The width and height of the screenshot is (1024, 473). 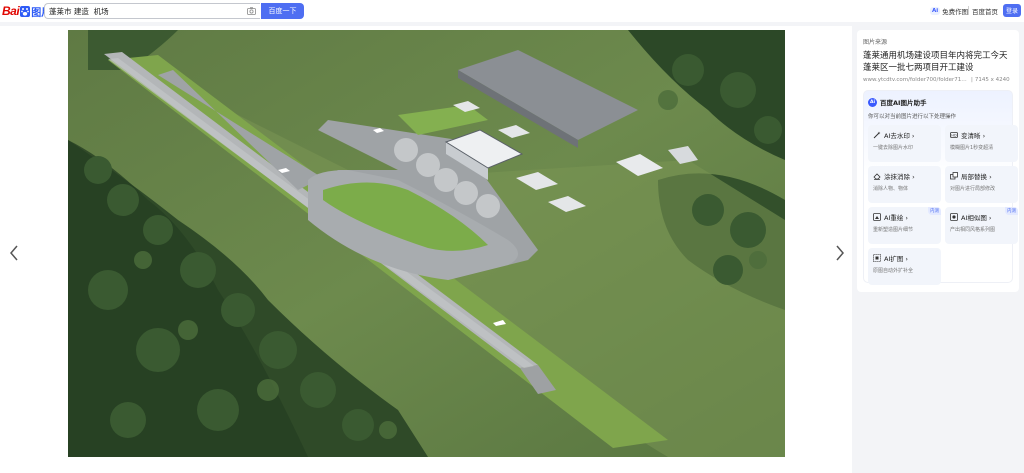 What do you see at coordinates (904, 225) in the screenshot?
I see `tool-ai-repaint: 内测 AI重绘 › 重新塑造图片细节` at bounding box center [904, 225].